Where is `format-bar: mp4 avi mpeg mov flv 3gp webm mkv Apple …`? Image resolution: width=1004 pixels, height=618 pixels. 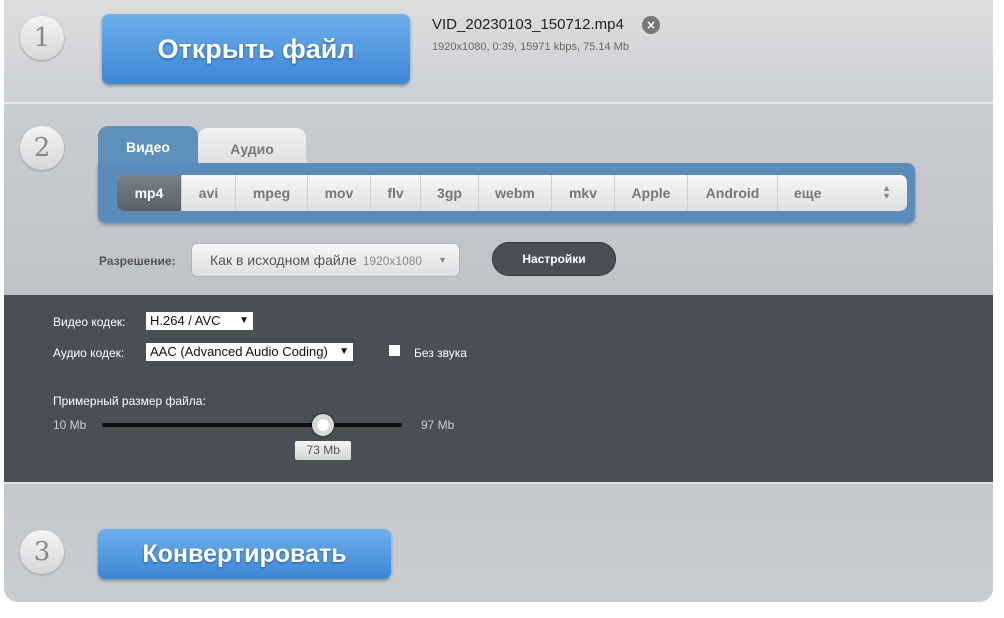
format-bar: mp4 avi mpeg mov flv 3gp webm mkv Apple … is located at coordinates (512, 193).